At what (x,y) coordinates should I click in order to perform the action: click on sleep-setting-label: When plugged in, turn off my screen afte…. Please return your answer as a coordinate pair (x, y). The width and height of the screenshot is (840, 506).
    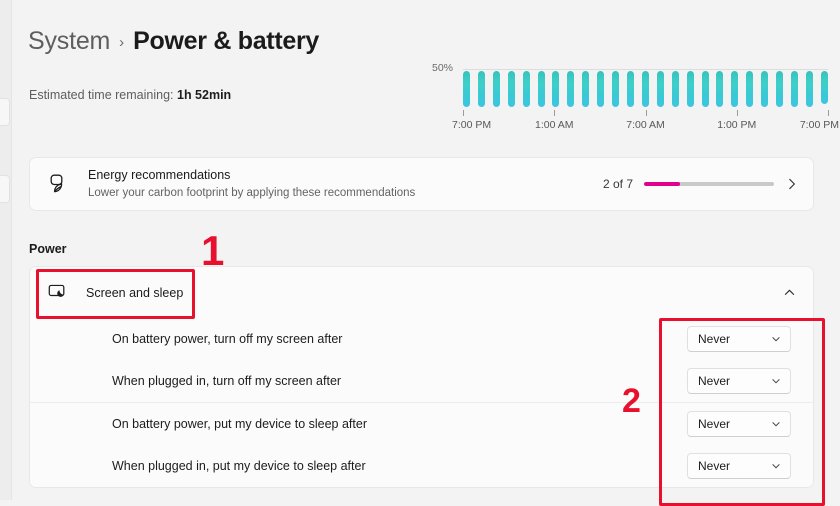
    Looking at the image, I should click on (227, 381).